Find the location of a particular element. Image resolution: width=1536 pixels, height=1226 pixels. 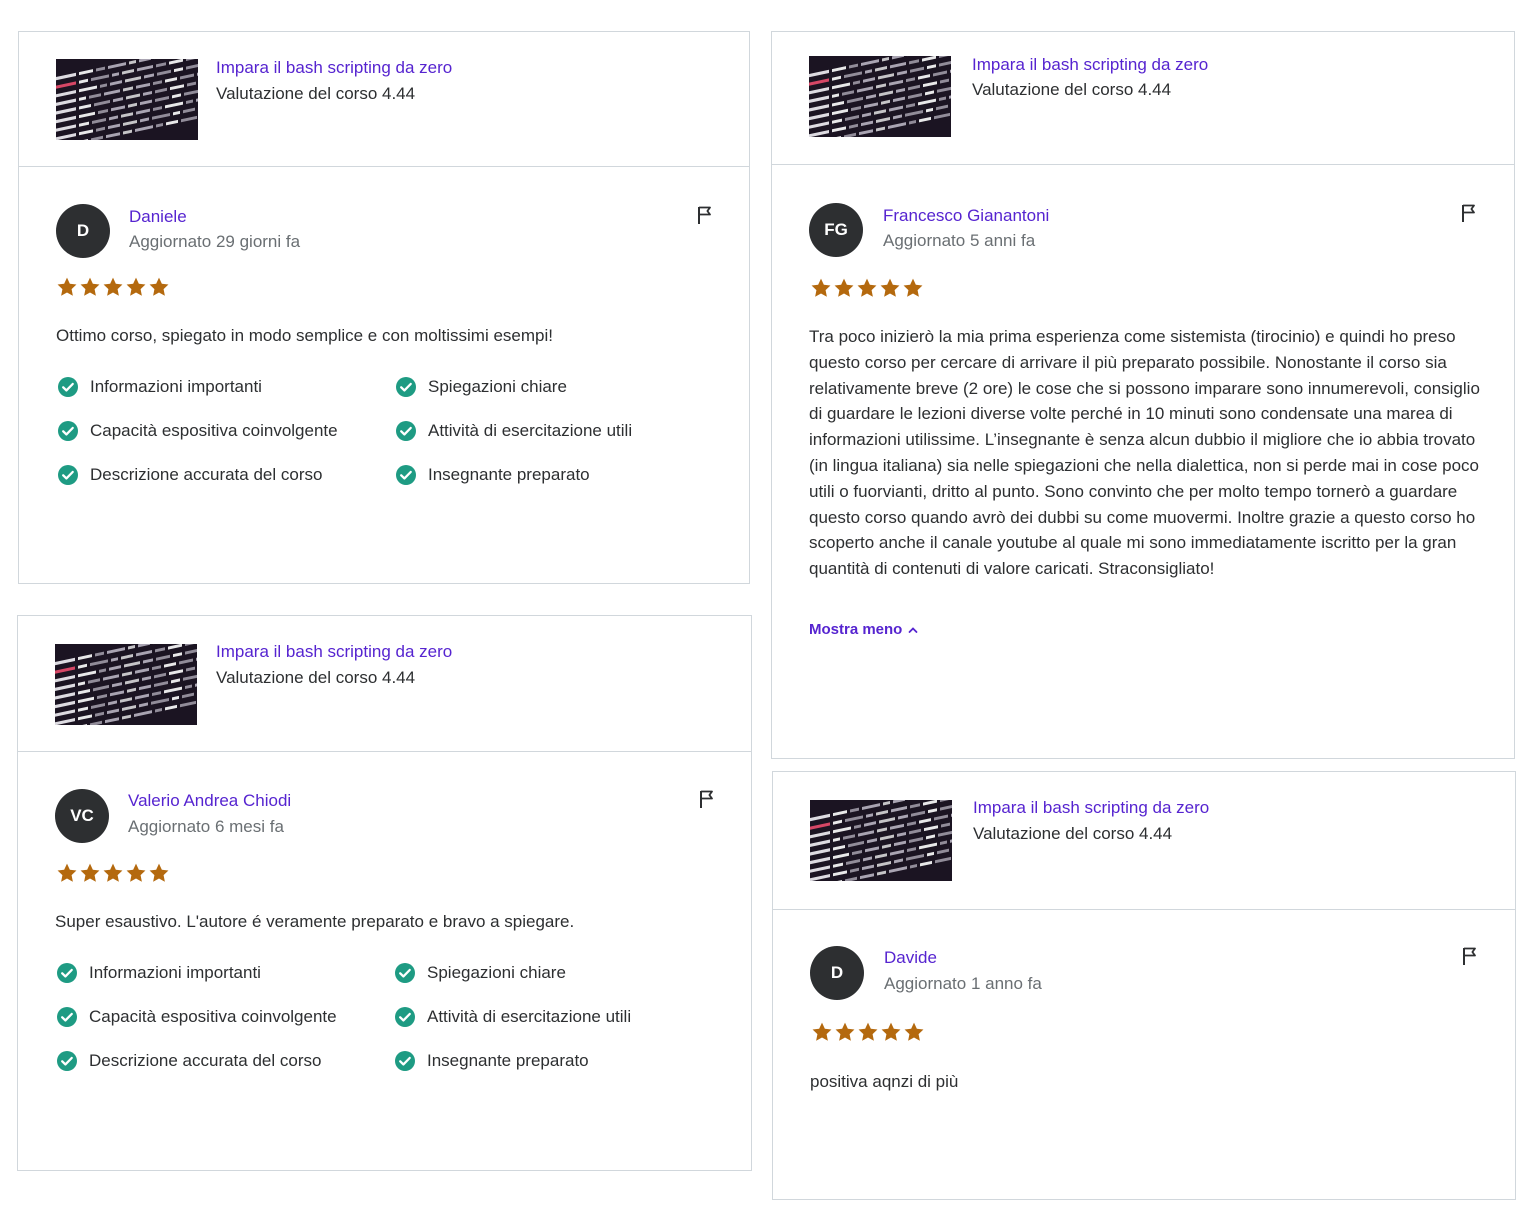

review-date: Aggiornato 5 anni fa is located at coordinates (959, 240).